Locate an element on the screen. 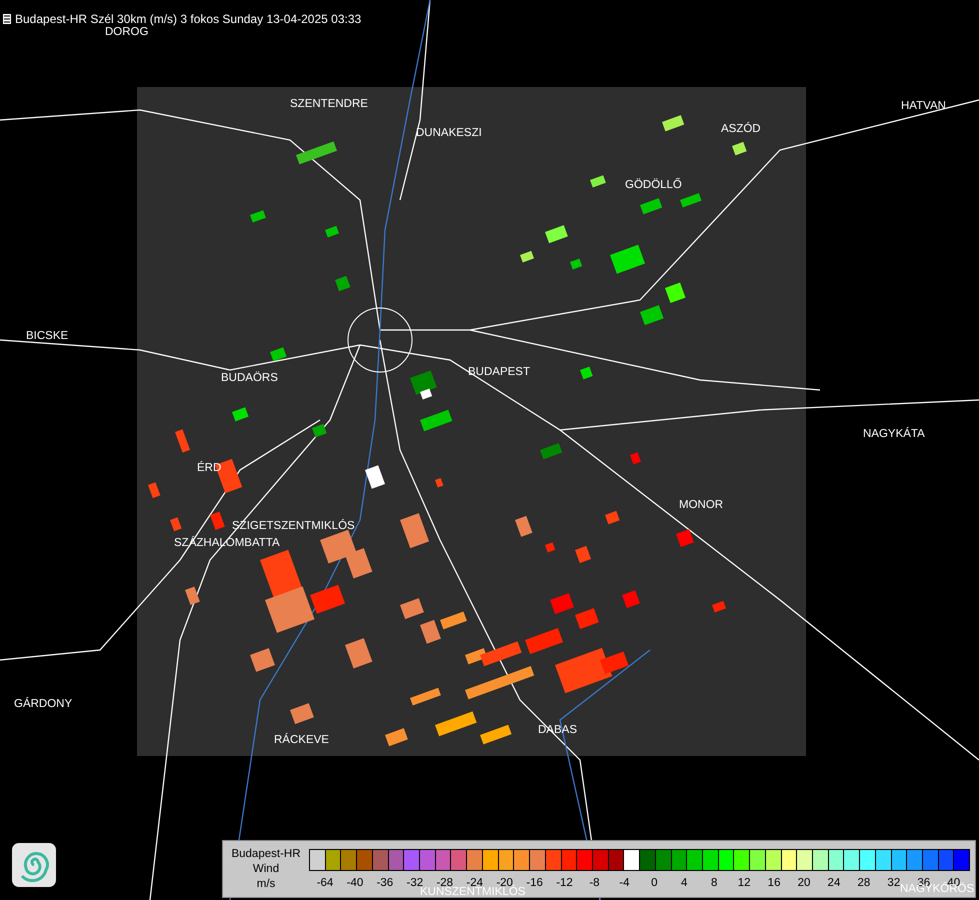 Image resolution: width=979 pixels, height=900 pixels. place-label: ASZÓD is located at coordinates (741, 129).